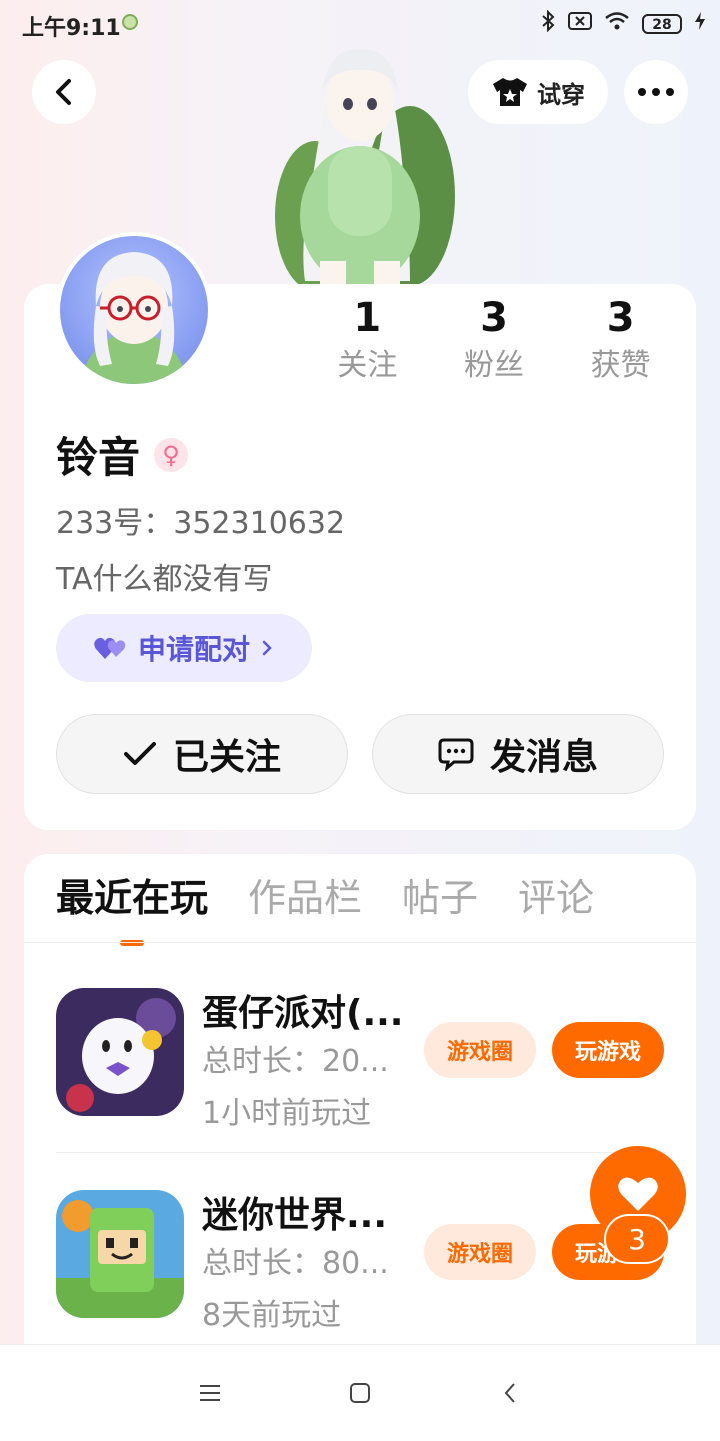 This screenshot has height=1441, width=720. What do you see at coordinates (120, 1254) in the screenshot?
I see `game-icon-mini-world` at bounding box center [120, 1254].